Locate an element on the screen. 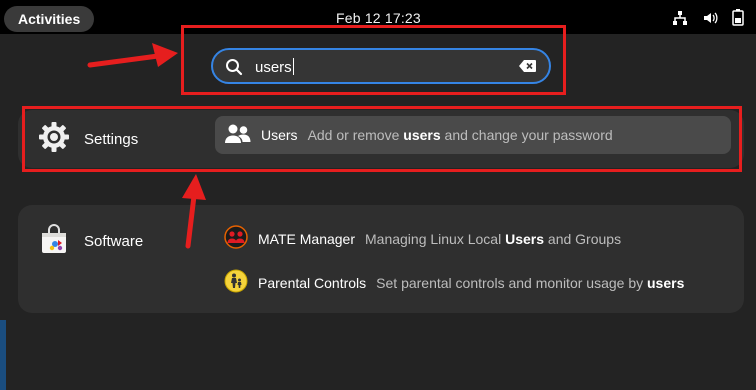 The width and height of the screenshot is (756, 390). annotation-arrows is located at coordinates (146, 146).